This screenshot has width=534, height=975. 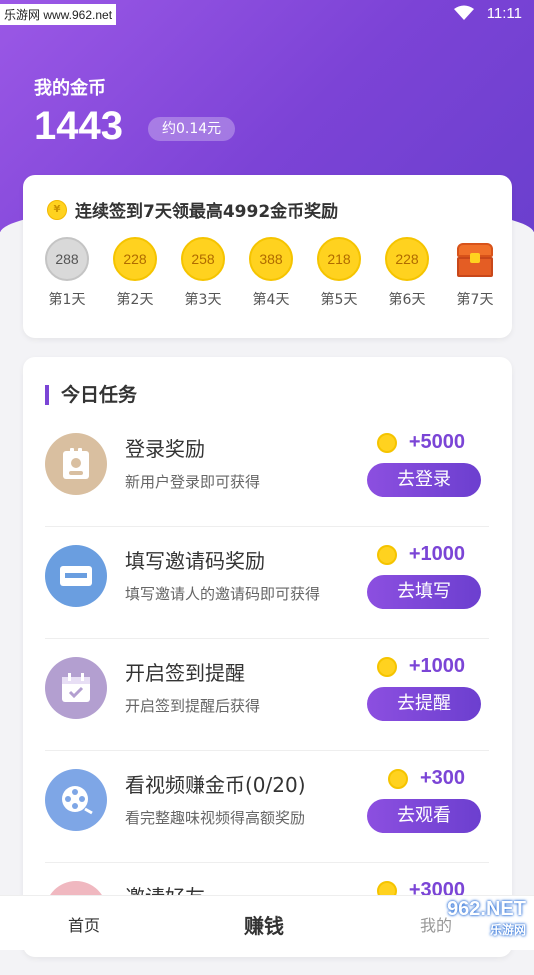 I want to click on logo-main: 962.NET, so click(x=486, y=909).